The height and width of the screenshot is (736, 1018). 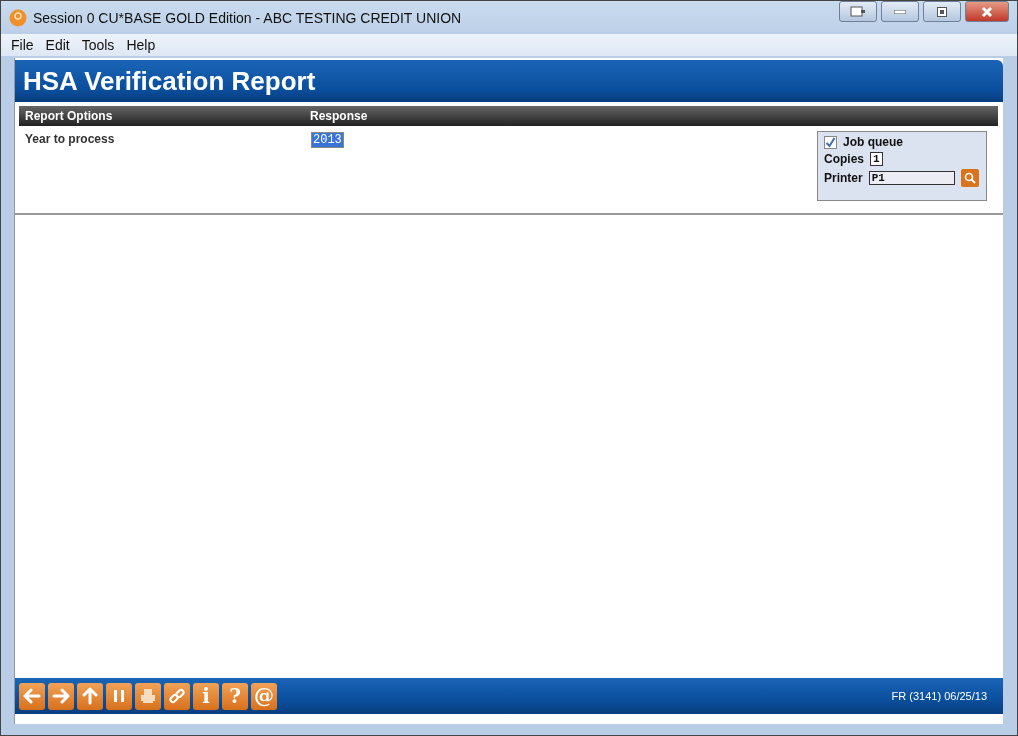 What do you see at coordinates (509, 81) in the screenshot?
I see `page-header: HSA Verification Report` at bounding box center [509, 81].